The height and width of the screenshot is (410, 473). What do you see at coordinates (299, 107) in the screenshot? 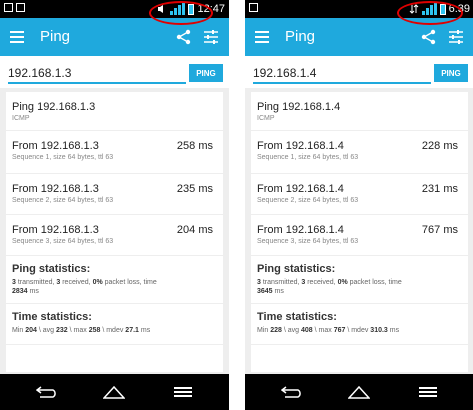
I see `ping-target-title: Ping 192.168.1.4` at bounding box center [299, 107].